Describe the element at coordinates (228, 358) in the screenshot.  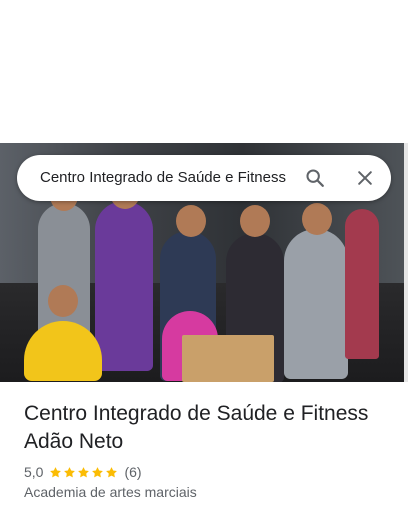
I see `photo-wooden-box` at that location.